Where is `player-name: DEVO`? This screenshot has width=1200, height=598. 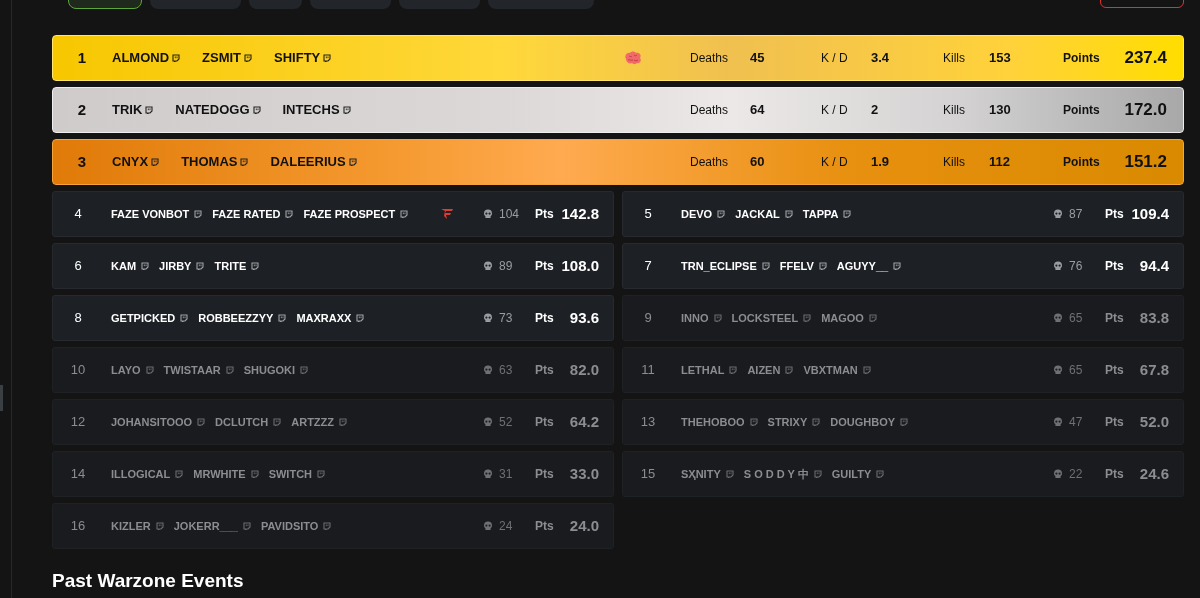
player-name: DEVO is located at coordinates (697, 214).